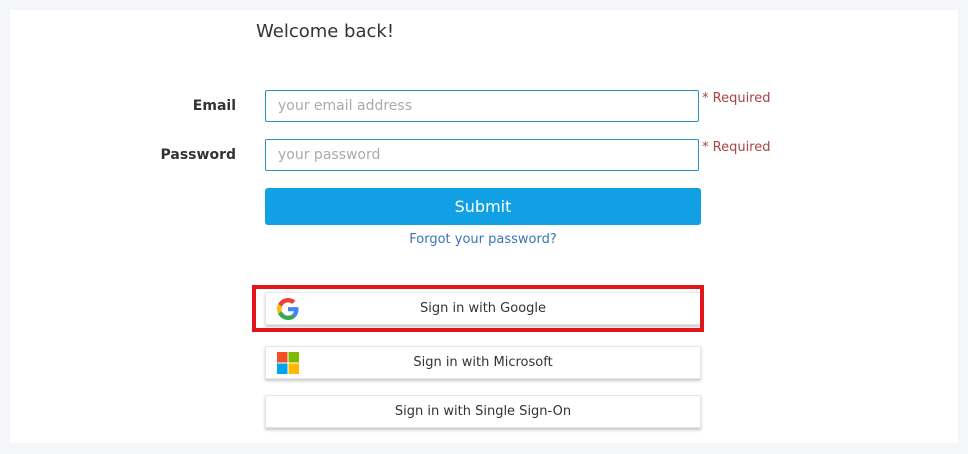 The height and width of the screenshot is (454, 968). I want to click on password-label: Password, so click(198, 155).